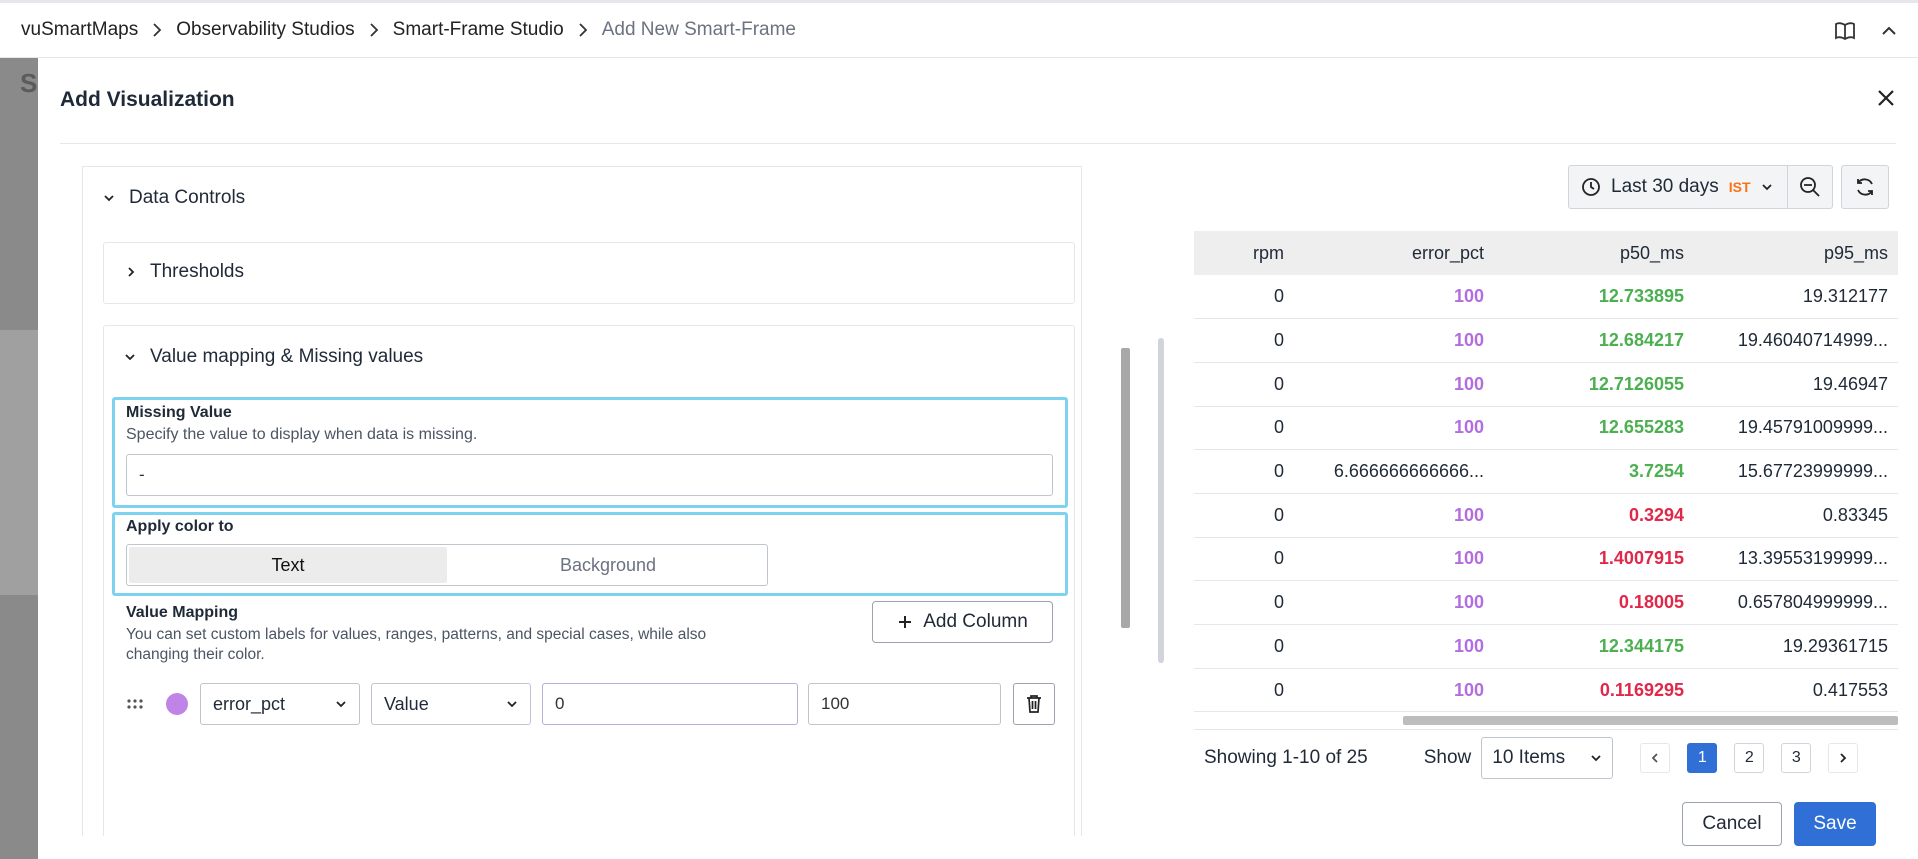  What do you see at coordinates (1594, 384) in the screenshot?
I see `table-cell-p50-ms: 12.7126055` at bounding box center [1594, 384].